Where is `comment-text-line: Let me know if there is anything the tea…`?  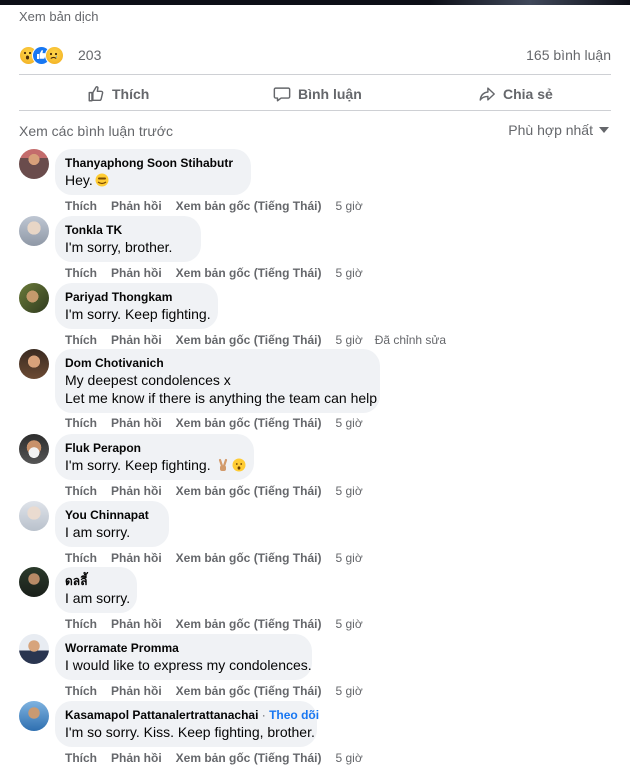
comment-text-line: Let me know if there is anything the tea… is located at coordinates (221, 398).